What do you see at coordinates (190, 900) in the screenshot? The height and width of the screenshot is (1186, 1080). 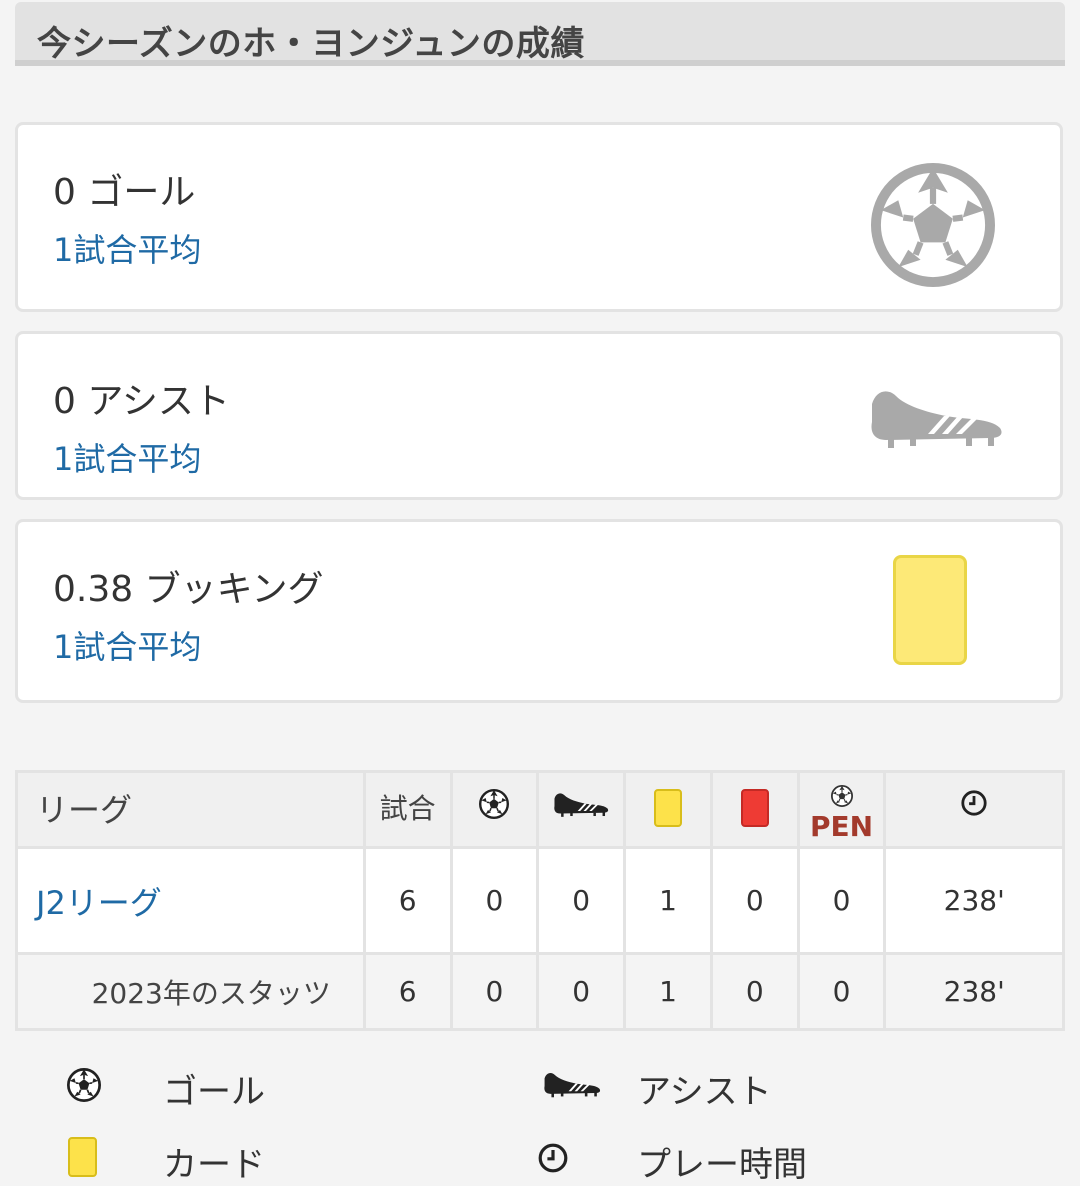 I see `league-link: J2リーグ` at bounding box center [190, 900].